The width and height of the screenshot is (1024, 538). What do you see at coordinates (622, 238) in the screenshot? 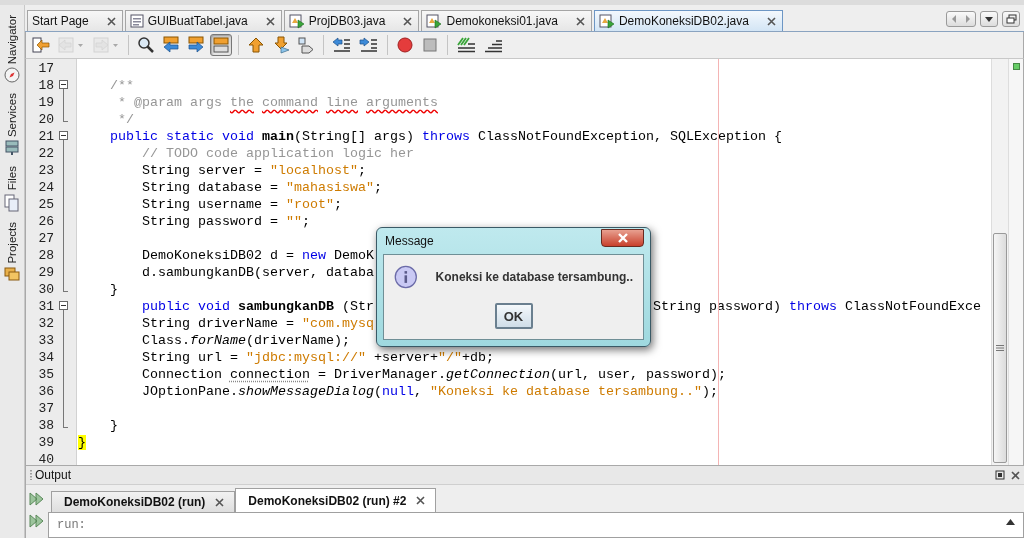
I see `close-button` at bounding box center [622, 238].